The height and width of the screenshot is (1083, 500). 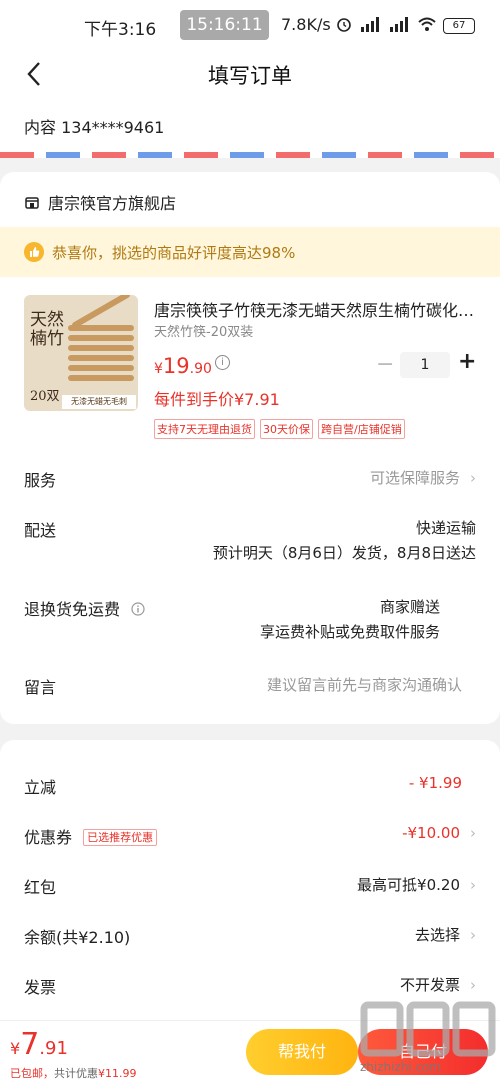 What do you see at coordinates (40, 480) in the screenshot?
I see `service-label: 服务` at bounding box center [40, 480].